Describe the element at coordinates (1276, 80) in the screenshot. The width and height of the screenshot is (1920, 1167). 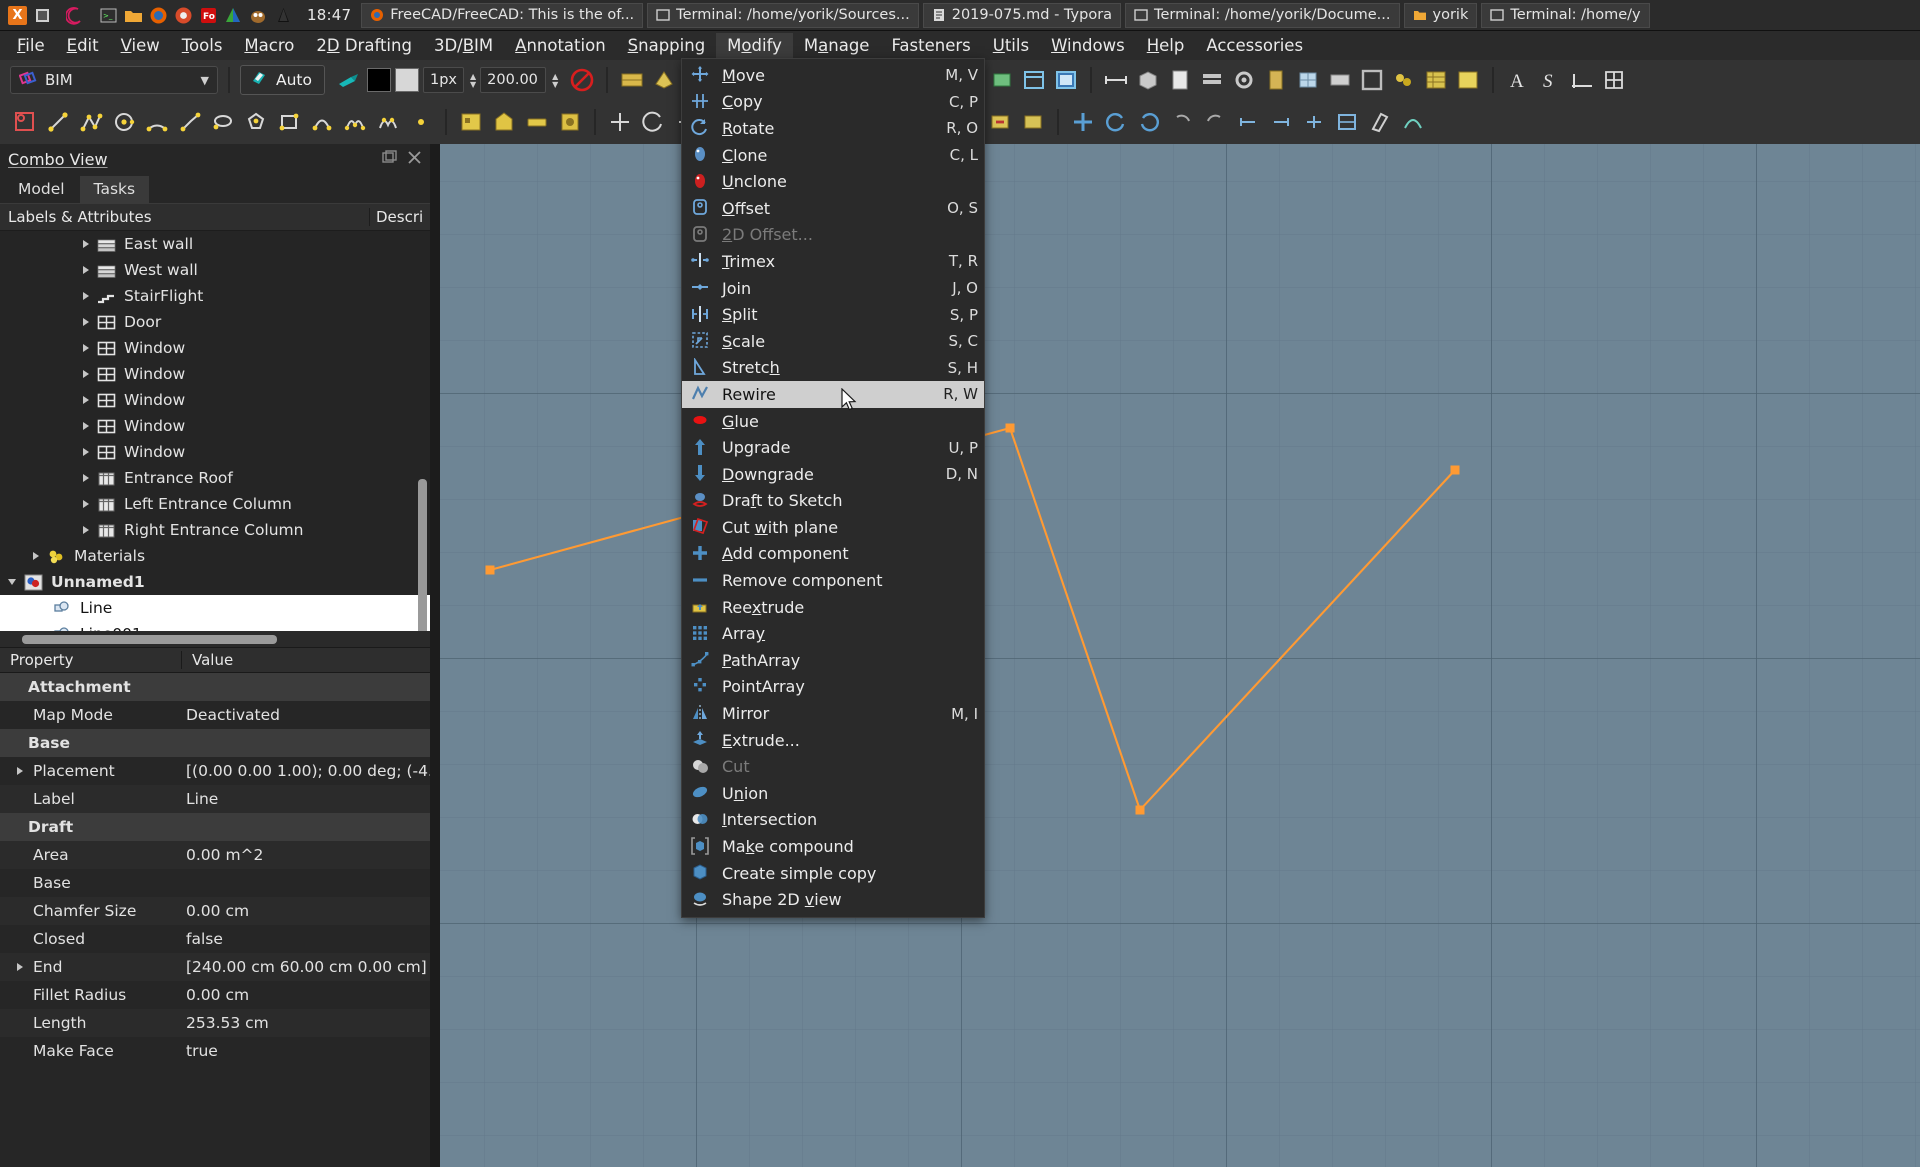
I see `door-icon` at that location.